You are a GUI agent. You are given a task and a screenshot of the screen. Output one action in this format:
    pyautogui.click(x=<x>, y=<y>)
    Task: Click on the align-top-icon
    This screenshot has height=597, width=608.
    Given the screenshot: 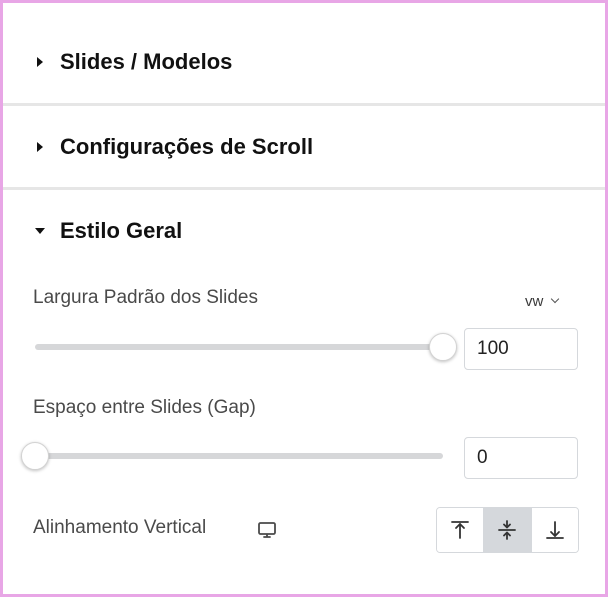 What is the action you would take?
    pyautogui.click(x=460, y=530)
    